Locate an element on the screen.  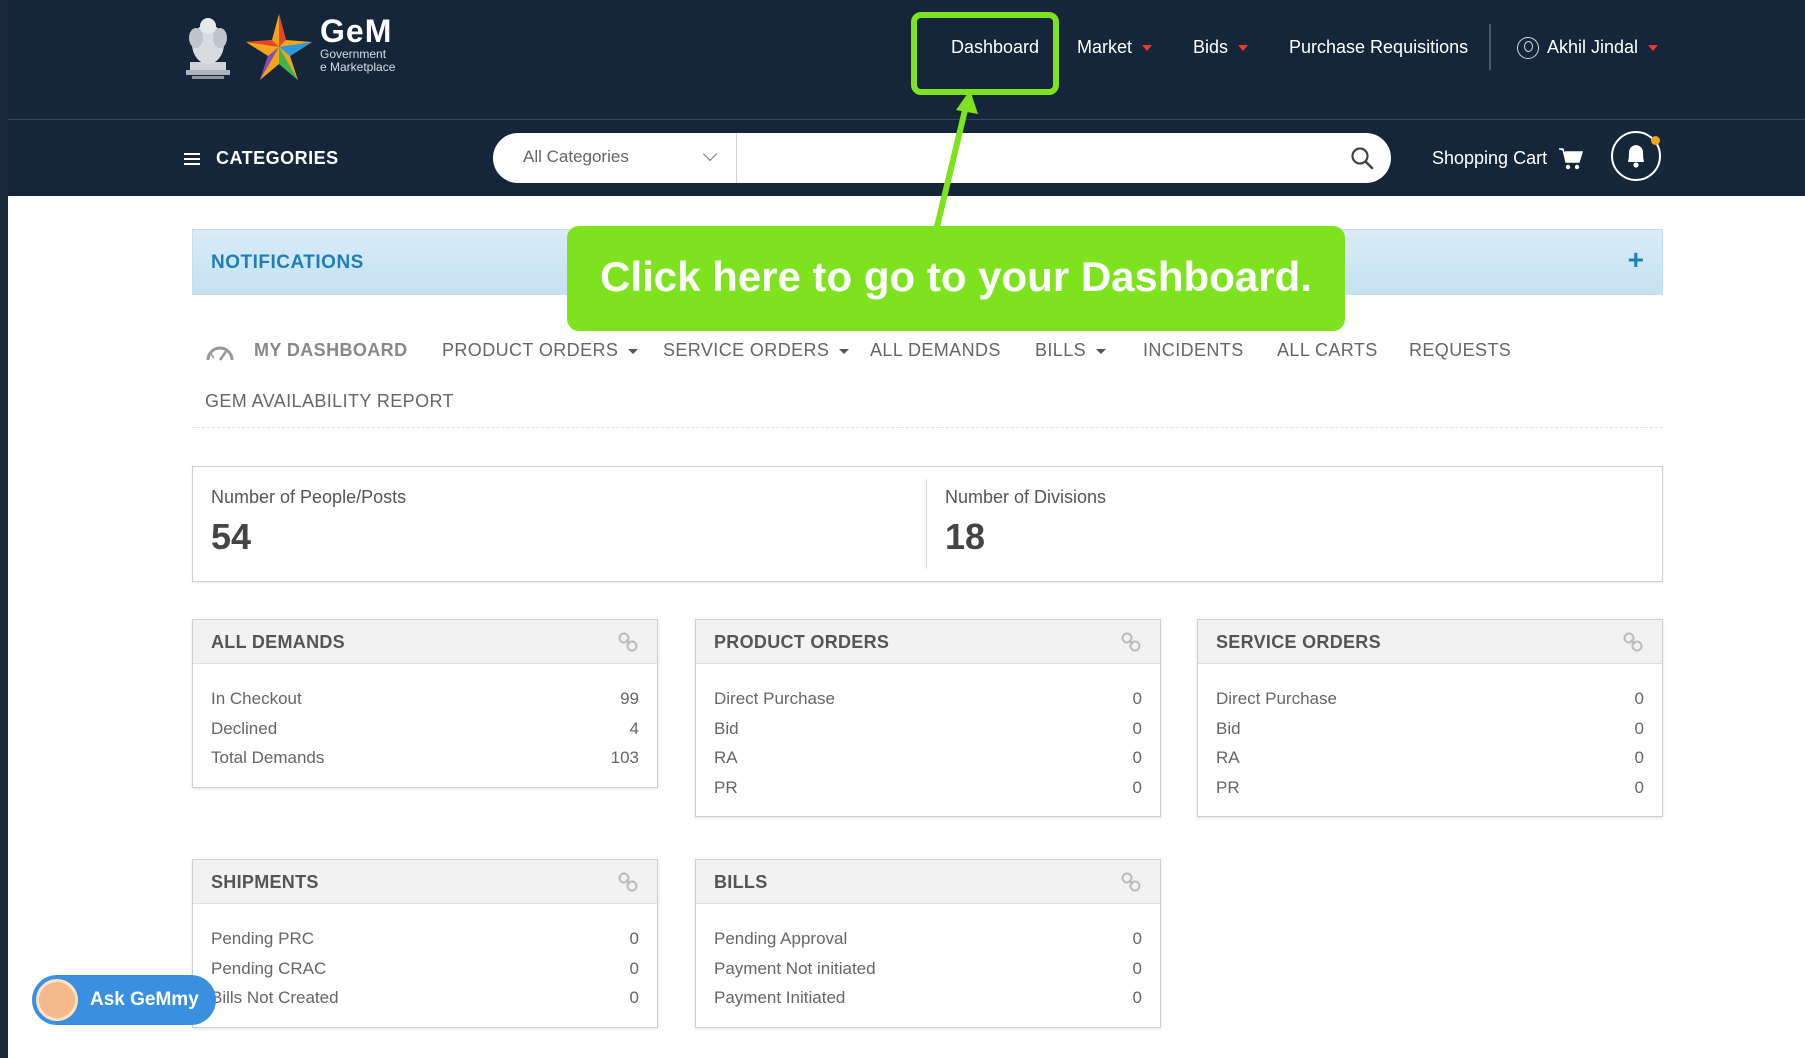
tab-service-orders: SERVICE ORDERS is located at coordinates (756, 350).